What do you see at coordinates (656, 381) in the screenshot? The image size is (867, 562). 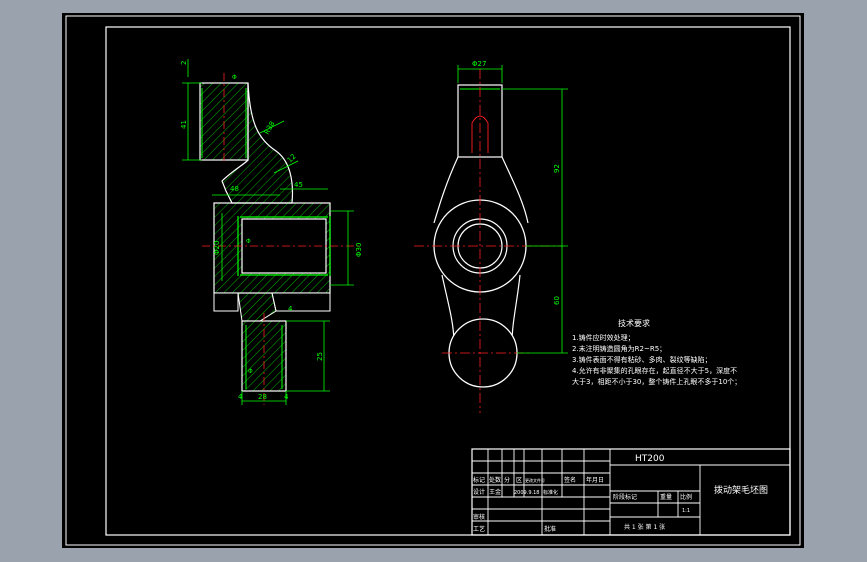 I see `tech-note-5: 大于3，相距不小于30，整个铸件上孔眼不多于10个；` at bounding box center [656, 381].